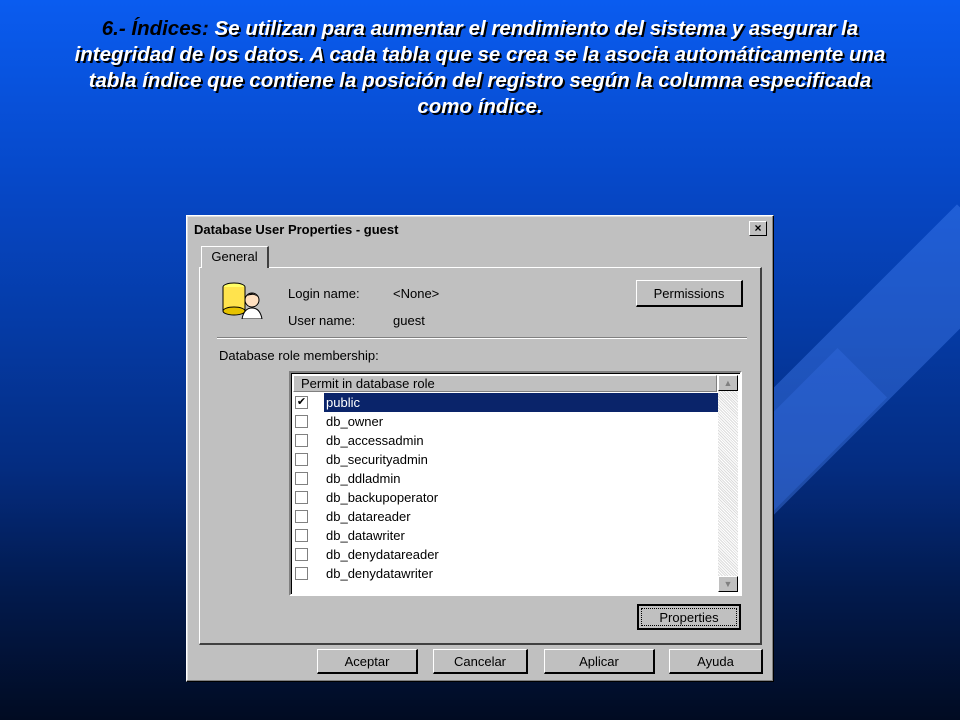 The width and height of the screenshot is (960, 720). Describe the element at coordinates (363, 478) in the screenshot. I see `role-name: db_ddladmin` at that location.